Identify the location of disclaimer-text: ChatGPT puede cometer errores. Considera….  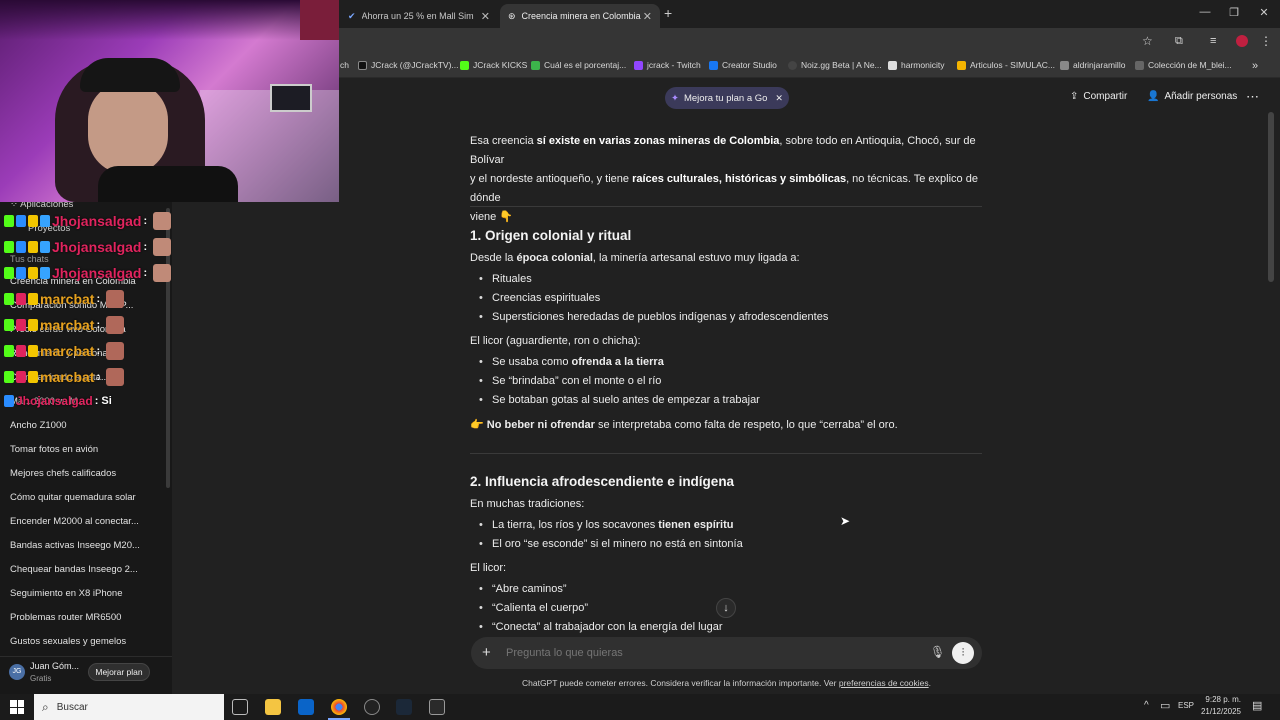
(680, 683).